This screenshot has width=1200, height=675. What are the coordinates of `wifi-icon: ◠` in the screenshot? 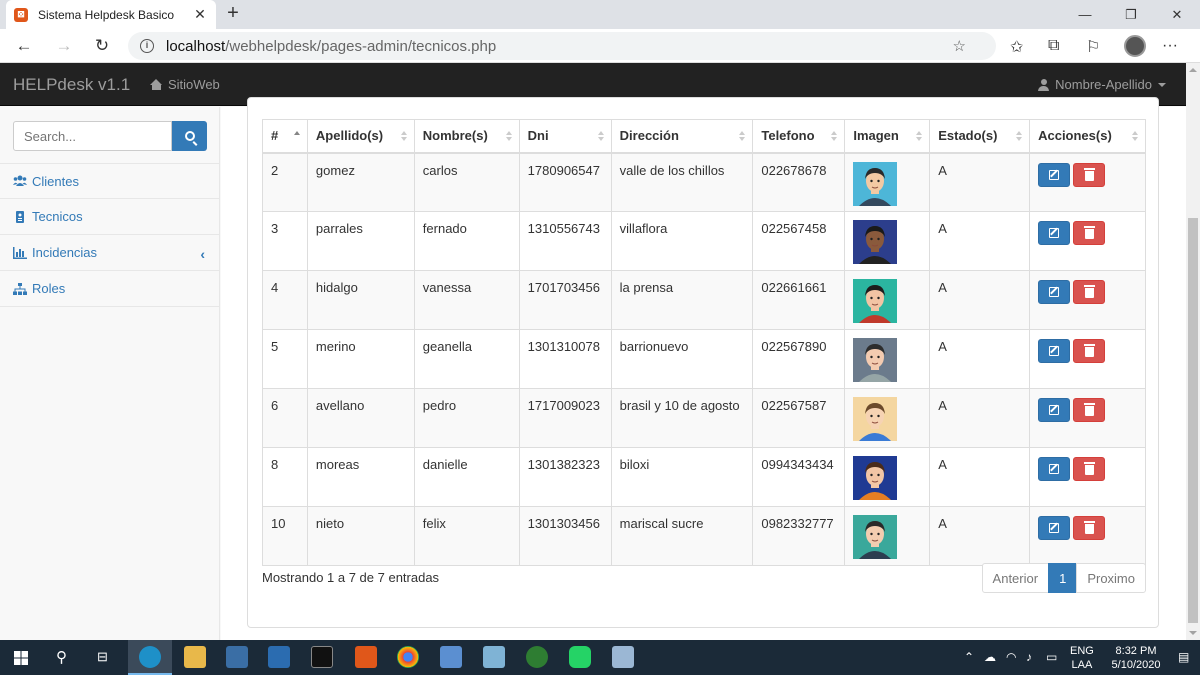 It's located at (1011, 657).